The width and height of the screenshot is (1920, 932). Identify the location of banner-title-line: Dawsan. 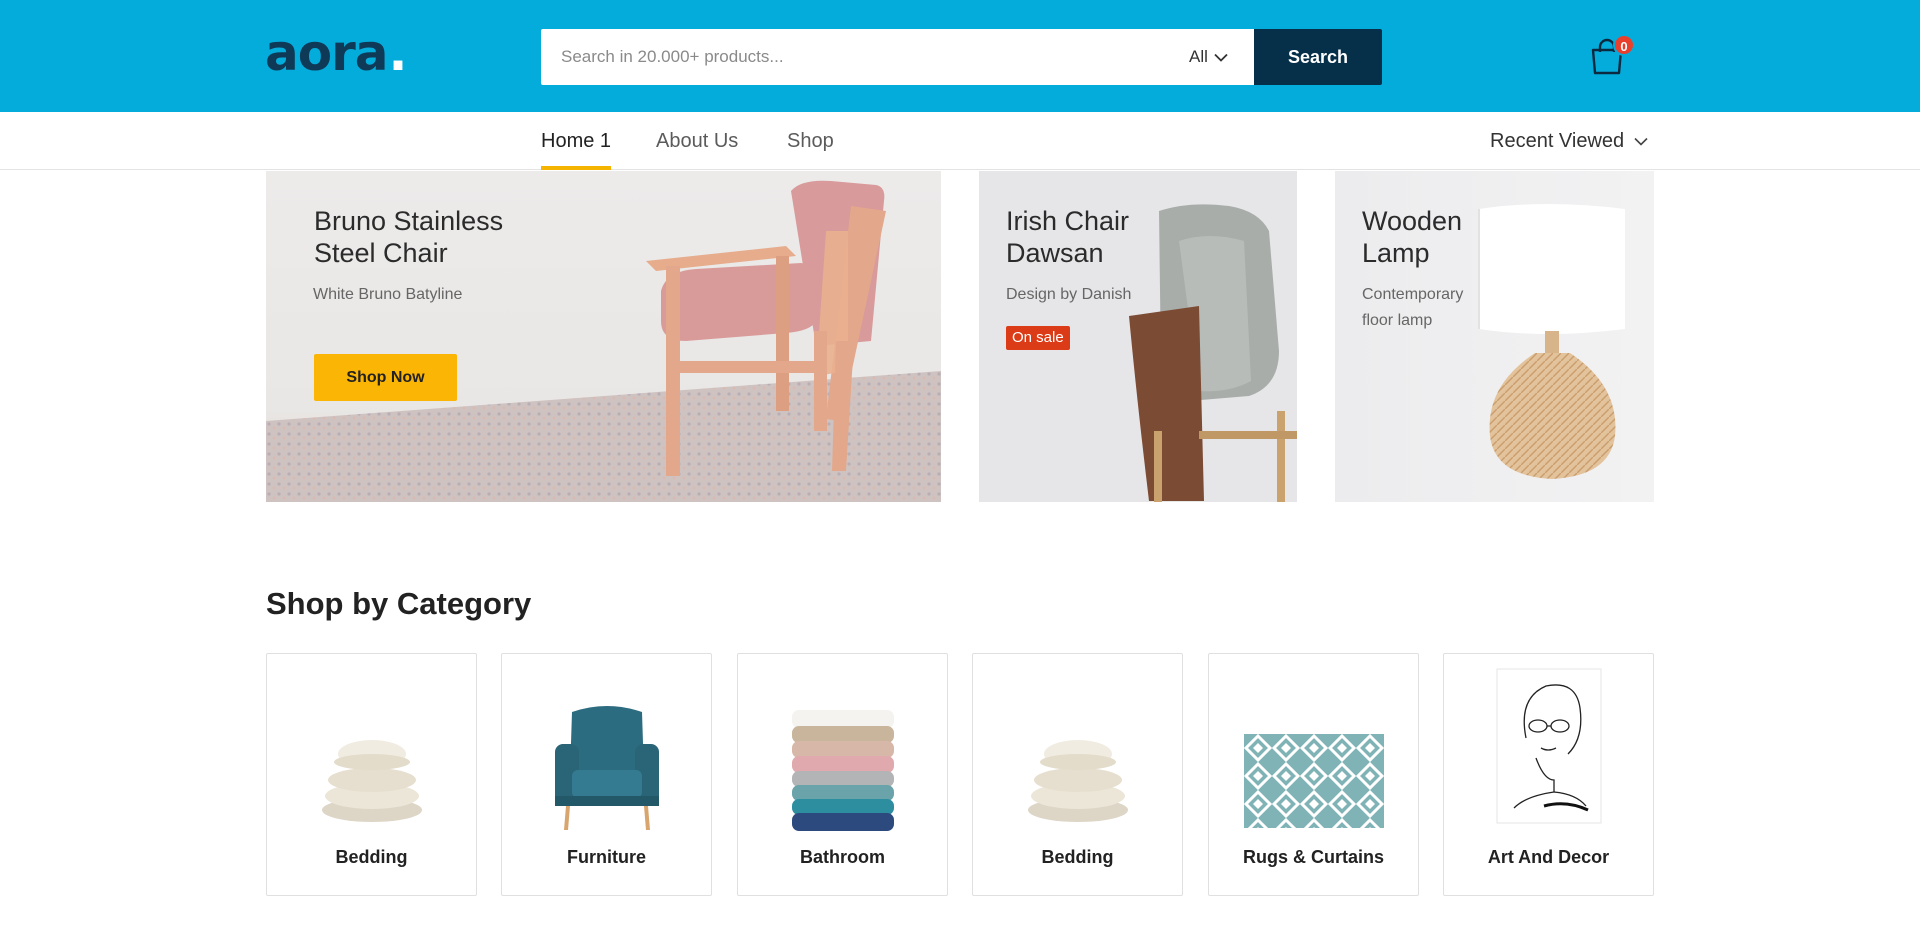
(1055, 253).